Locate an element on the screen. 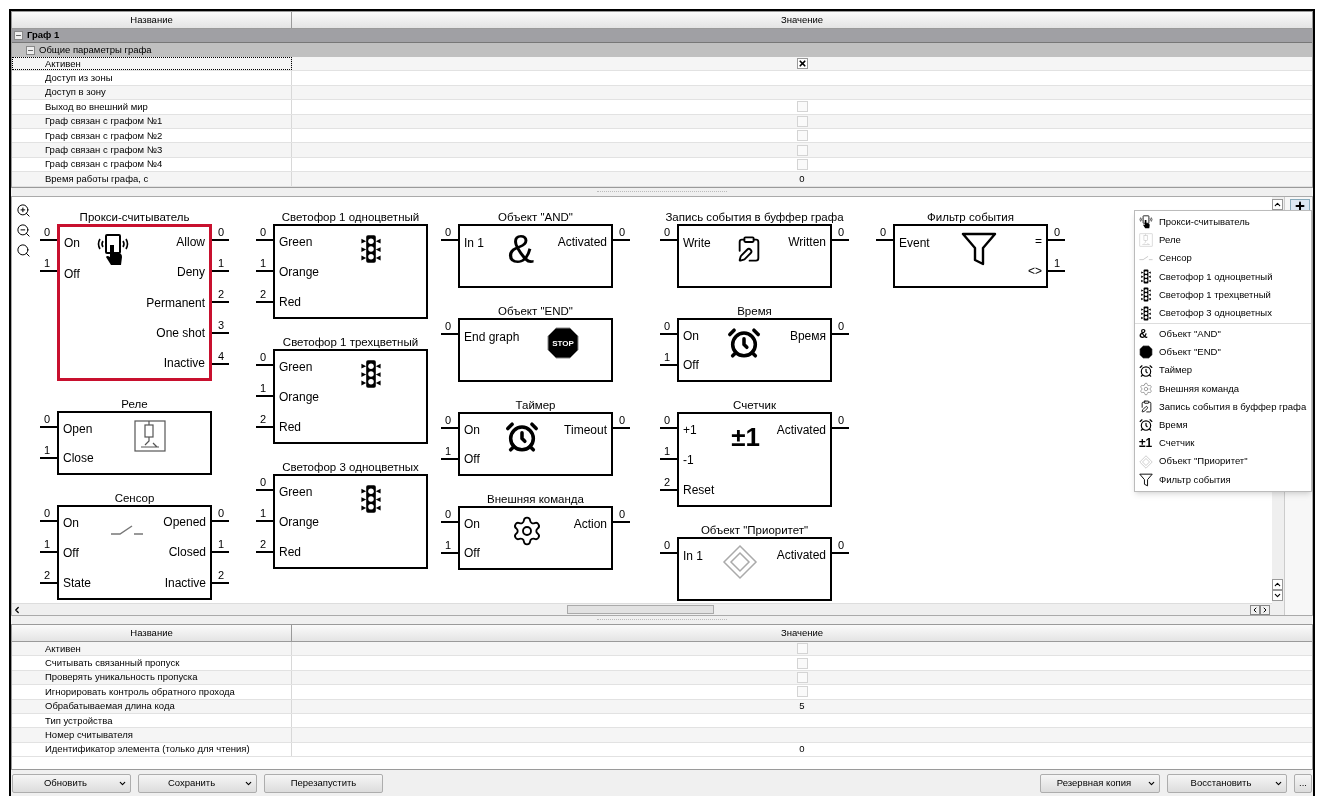  node-box: End graph STOP is located at coordinates (535, 350).